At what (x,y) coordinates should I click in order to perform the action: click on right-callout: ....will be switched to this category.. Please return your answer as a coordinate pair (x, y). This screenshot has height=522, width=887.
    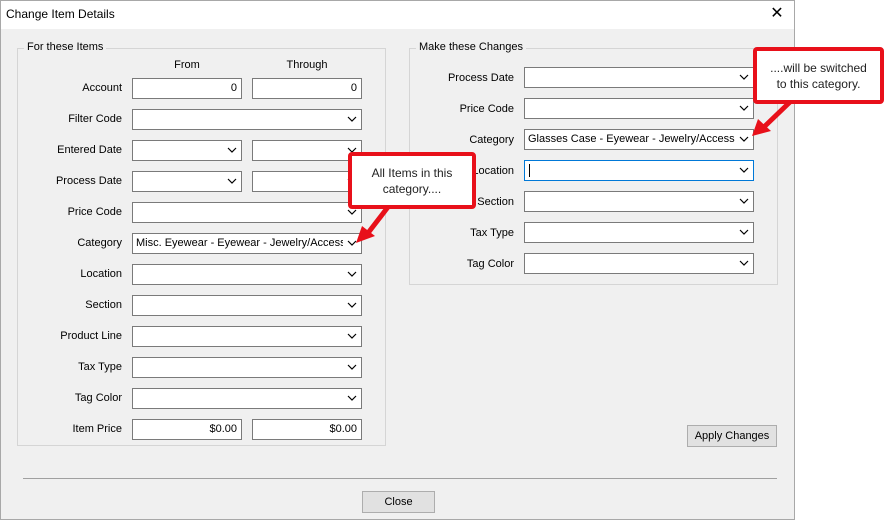
    Looking at the image, I should click on (818, 75).